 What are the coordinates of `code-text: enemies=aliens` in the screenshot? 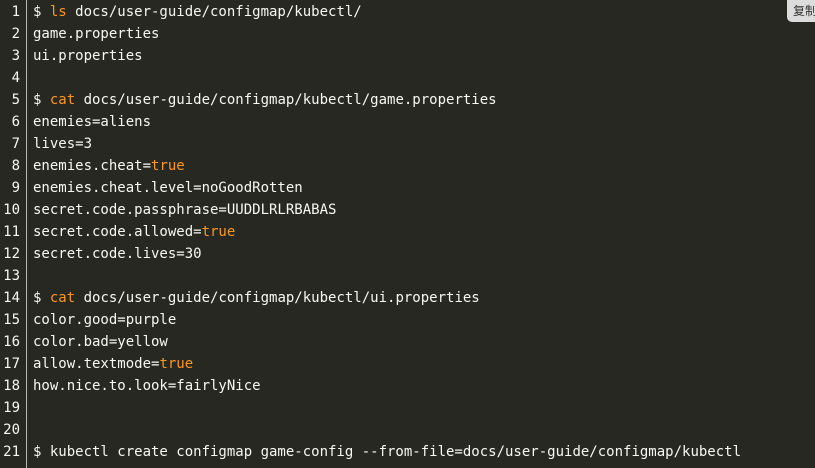 It's located at (92, 122).